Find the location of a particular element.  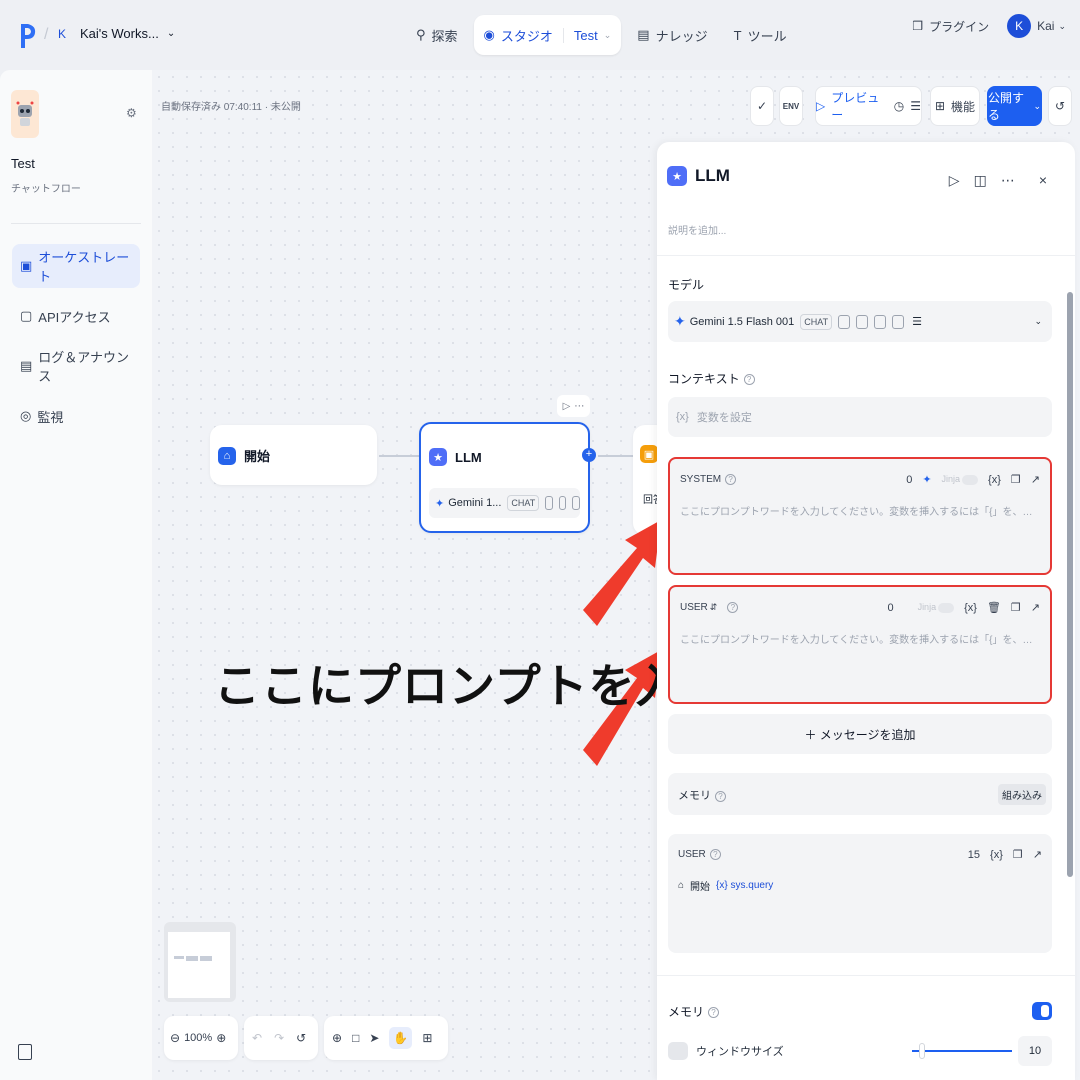

memory-label: メモリ? is located at coordinates (702, 795).